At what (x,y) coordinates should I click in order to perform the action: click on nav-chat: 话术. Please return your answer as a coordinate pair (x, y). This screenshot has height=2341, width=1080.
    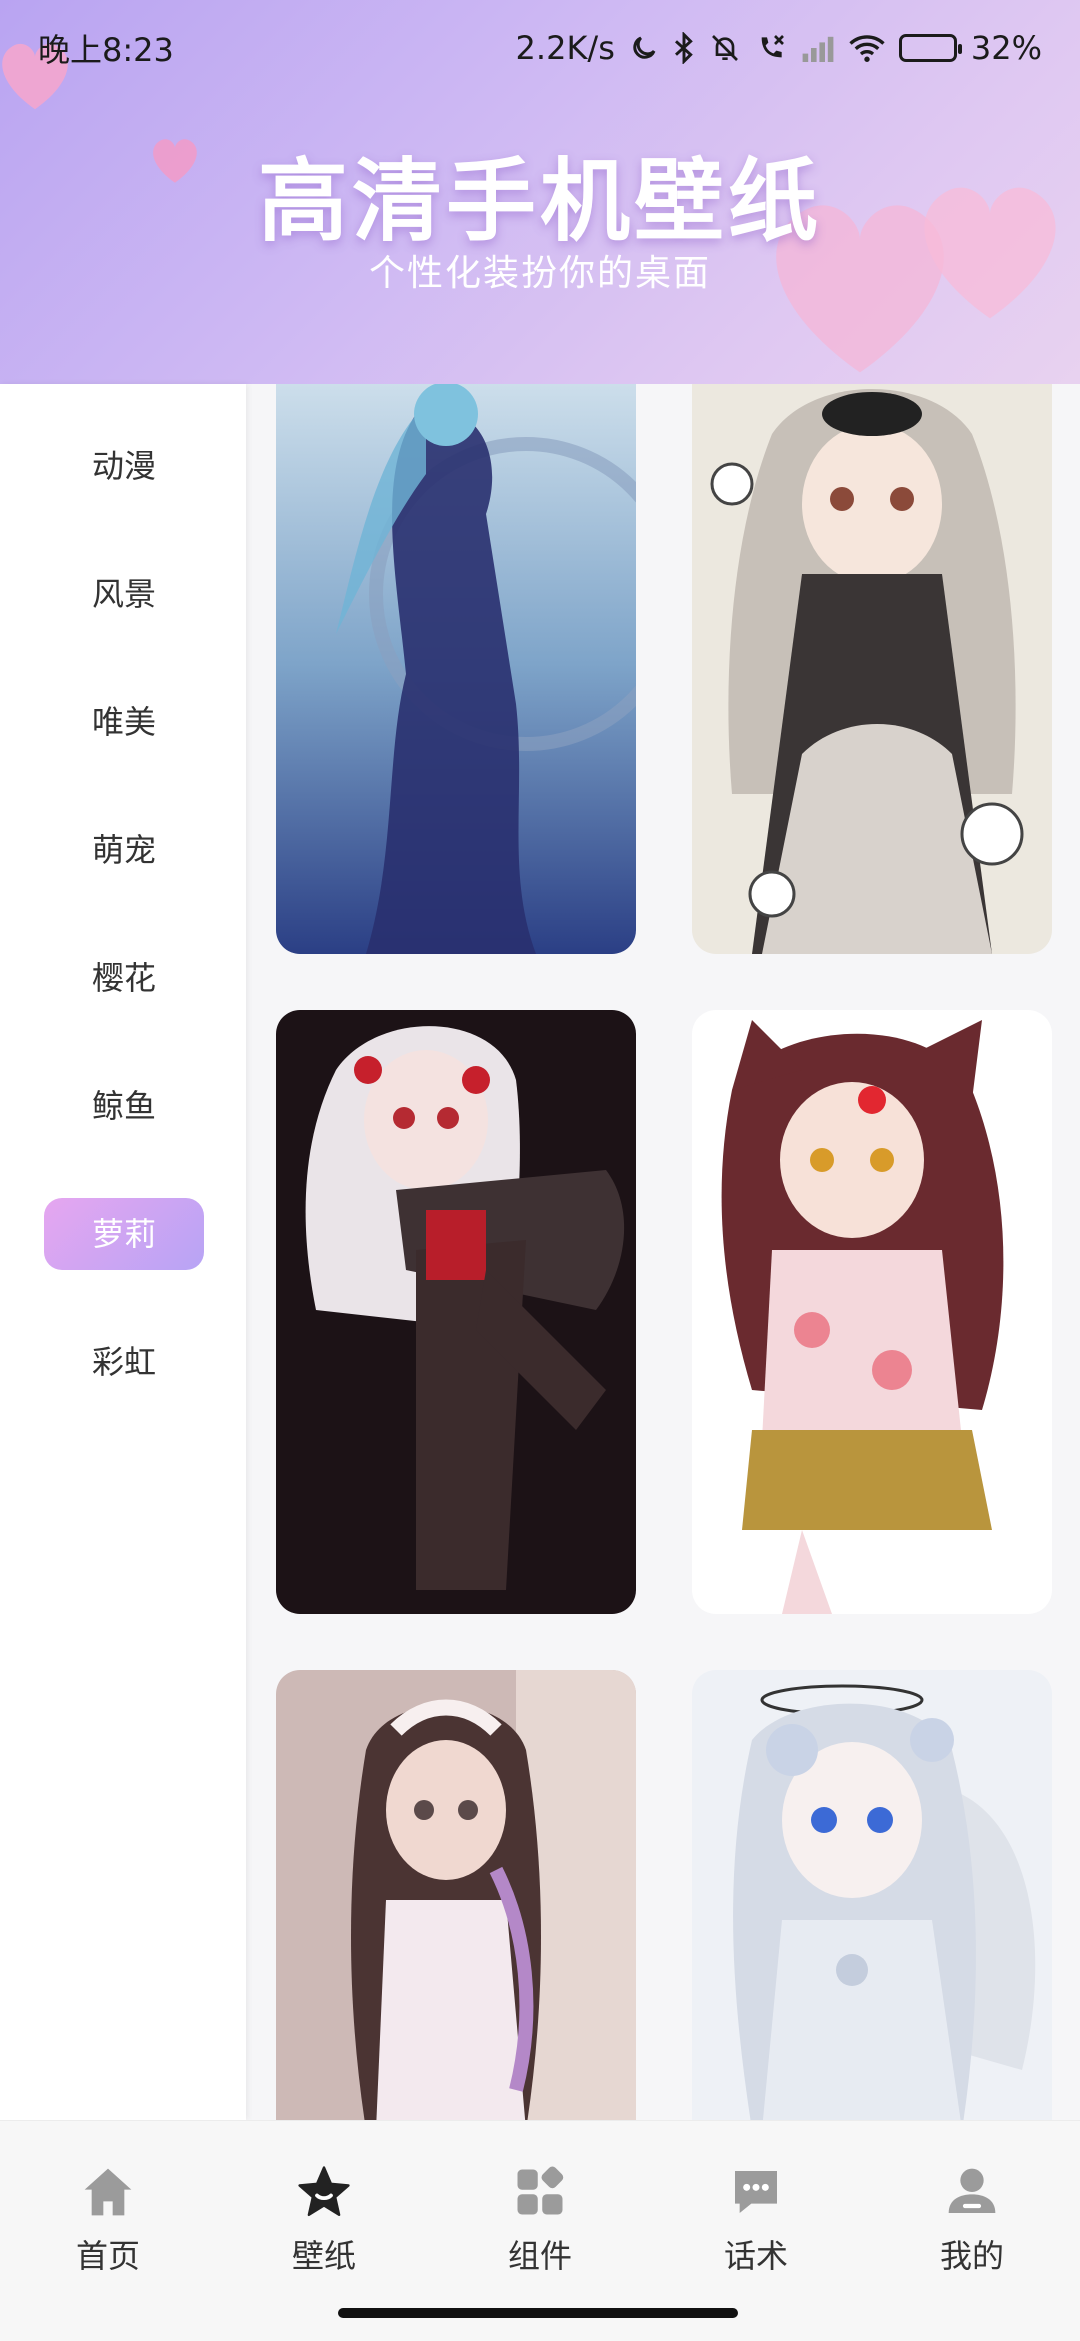
    Looking at the image, I should click on (756, 2220).